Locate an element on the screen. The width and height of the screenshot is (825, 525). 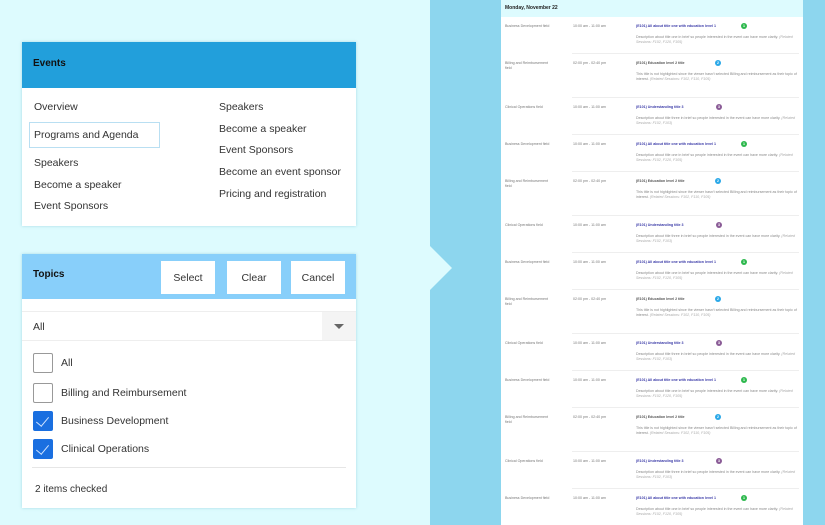
menu-pricing-registration: Pricing and registration is located at coordinates (272, 194).